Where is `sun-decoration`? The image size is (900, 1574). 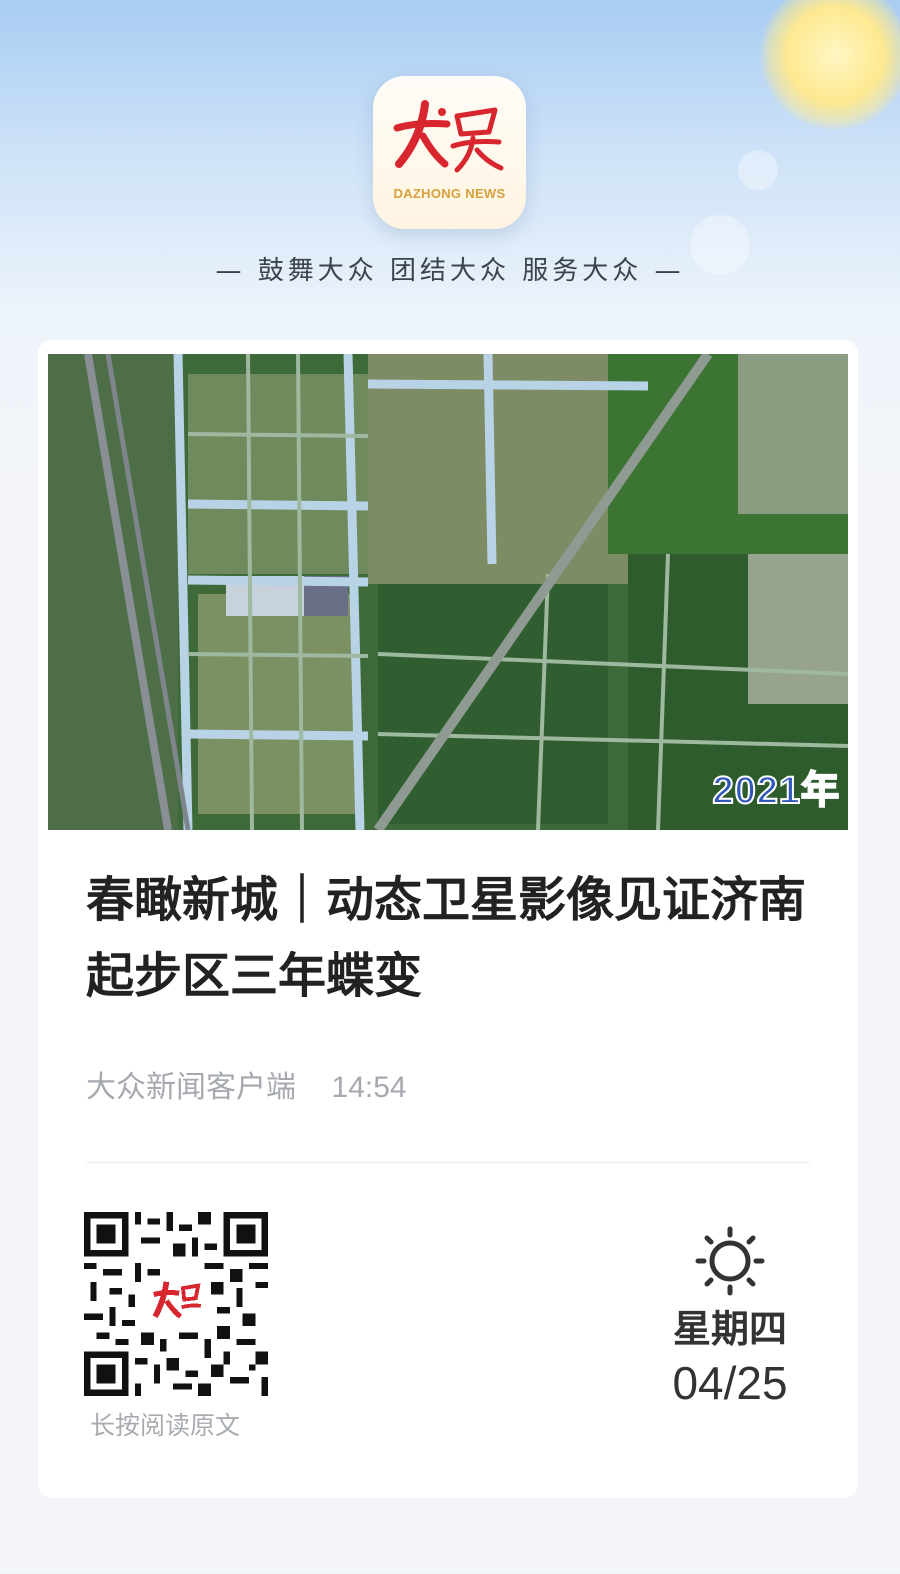
sun-decoration is located at coordinates (830, 65).